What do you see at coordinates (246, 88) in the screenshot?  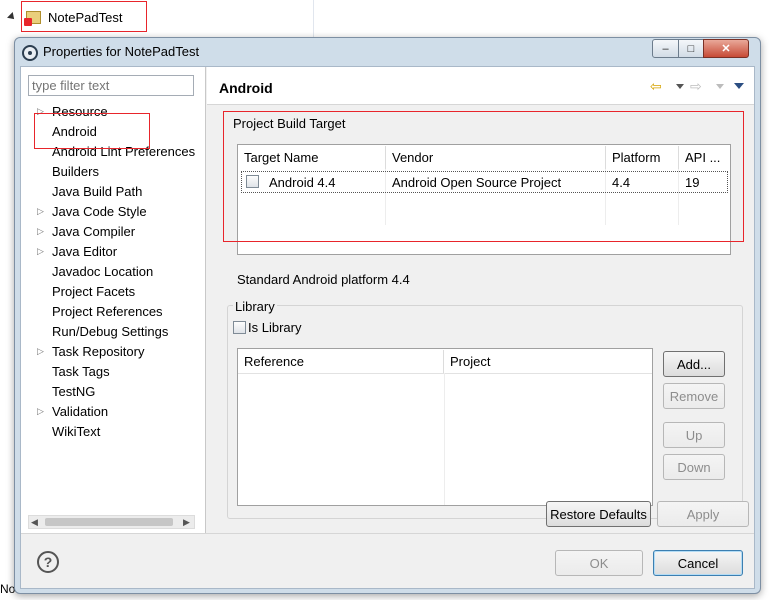 I see `page-title: Android` at bounding box center [246, 88].